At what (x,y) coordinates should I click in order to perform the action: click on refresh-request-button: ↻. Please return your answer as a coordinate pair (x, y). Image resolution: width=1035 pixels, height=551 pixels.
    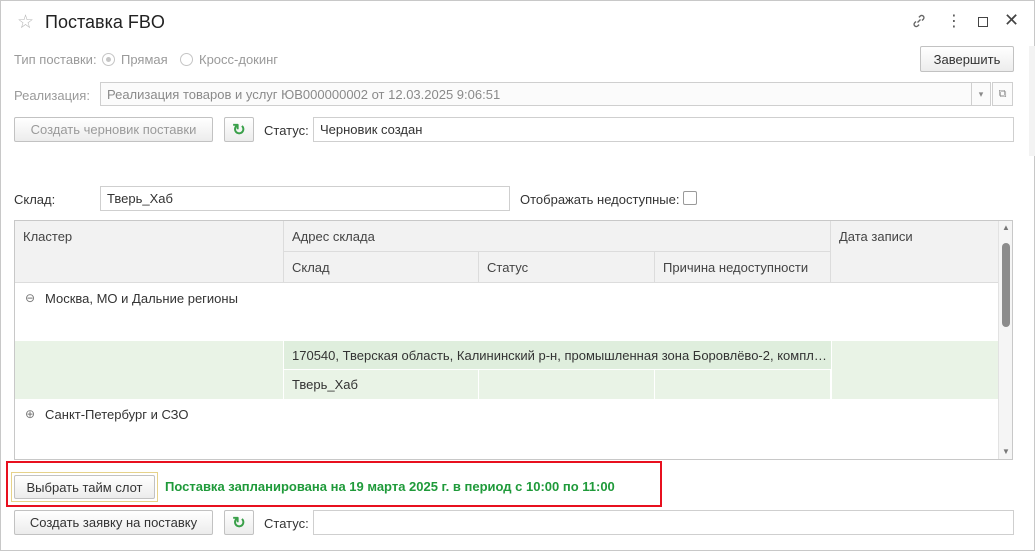
    Looking at the image, I should click on (239, 522).